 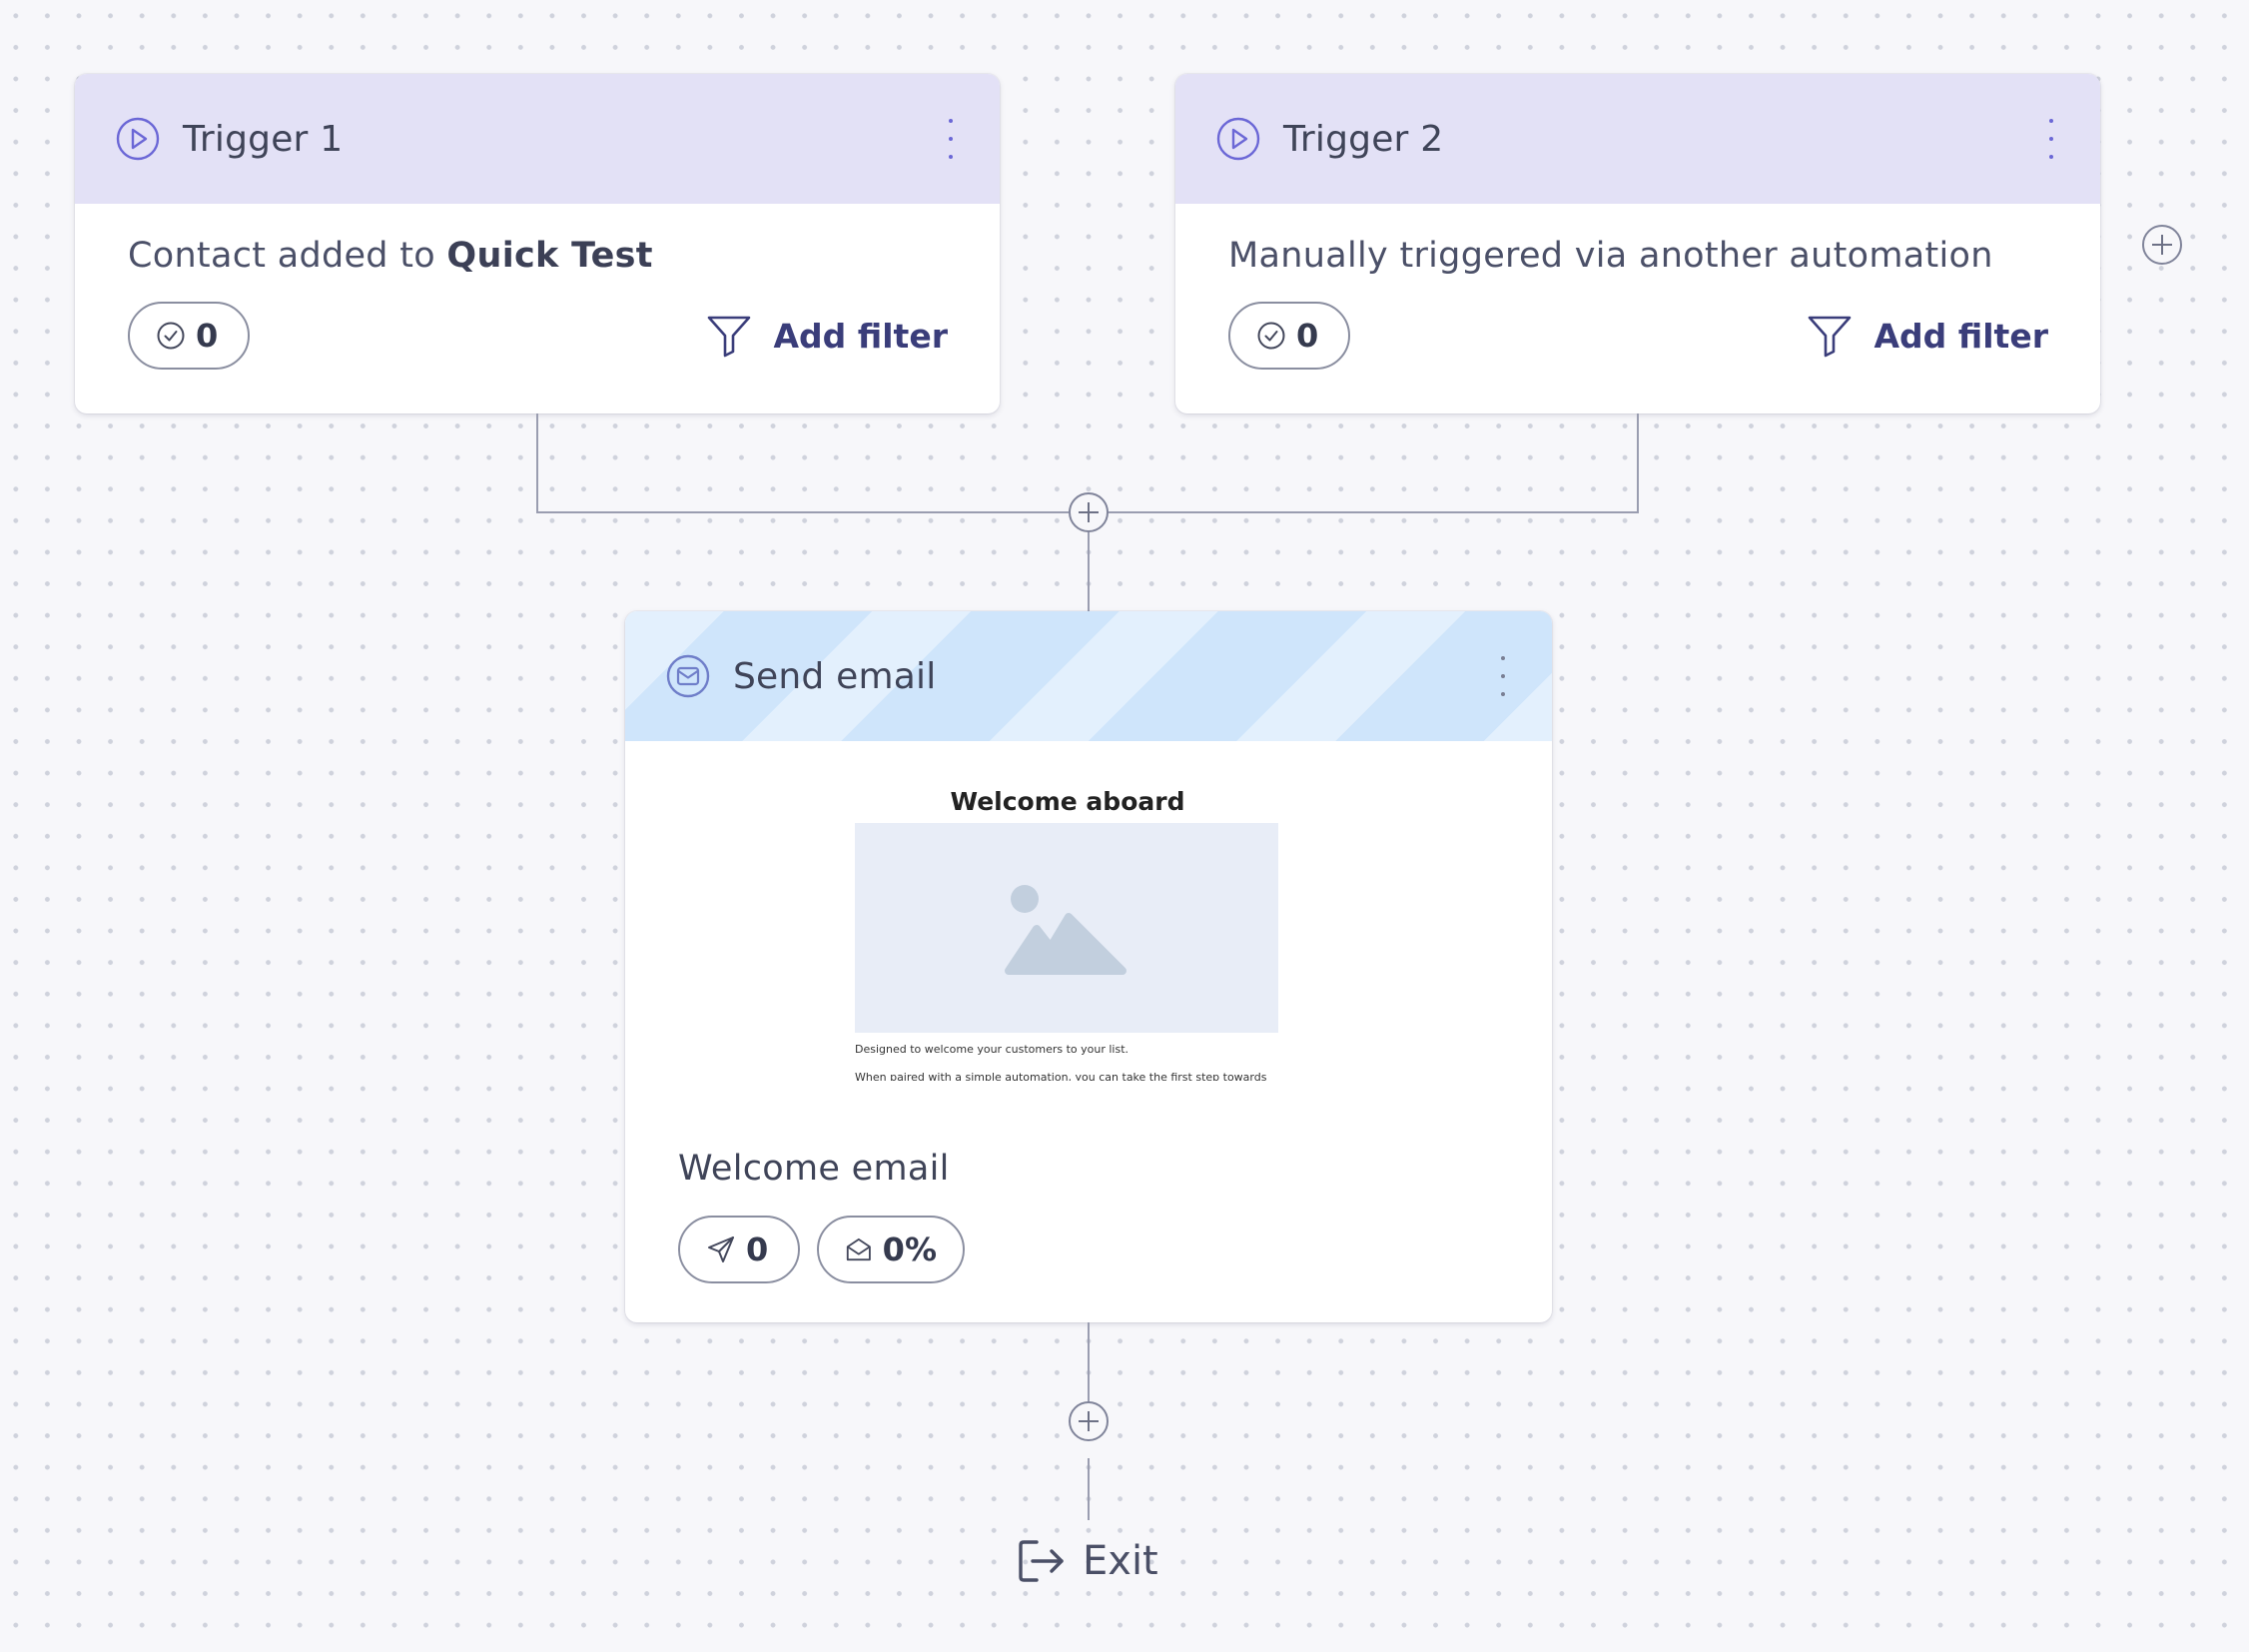 What do you see at coordinates (263, 139) in the screenshot?
I see `trigger-title: Trigger 1` at bounding box center [263, 139].